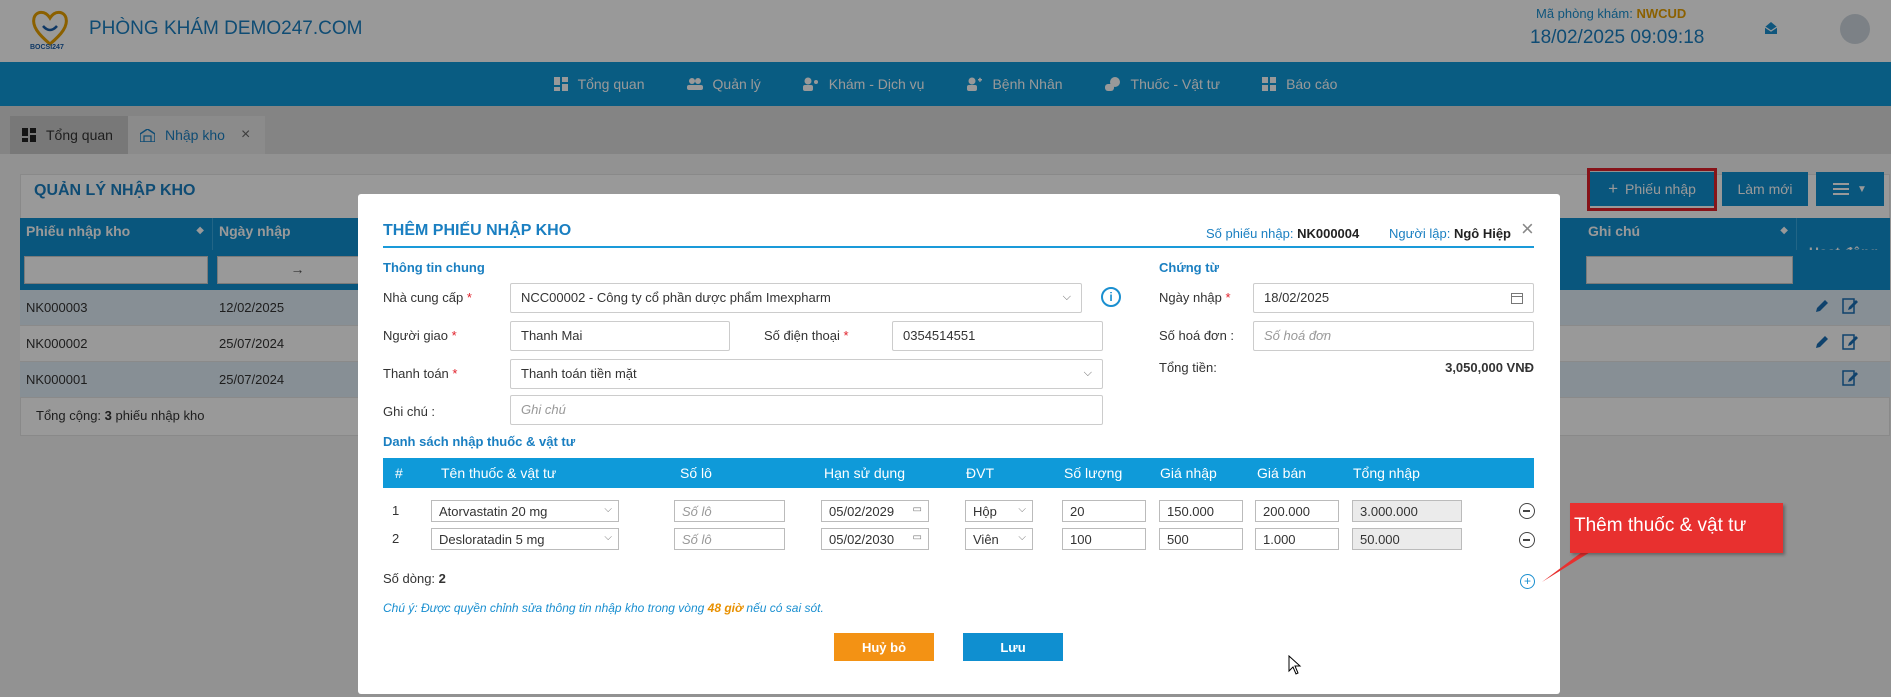 The width and height of the screenshot is (1891, 697). What do you see at coordinates (1111, 297) in the screenshot?
I see `info-icon: i` at bounding box center [1111, 297].